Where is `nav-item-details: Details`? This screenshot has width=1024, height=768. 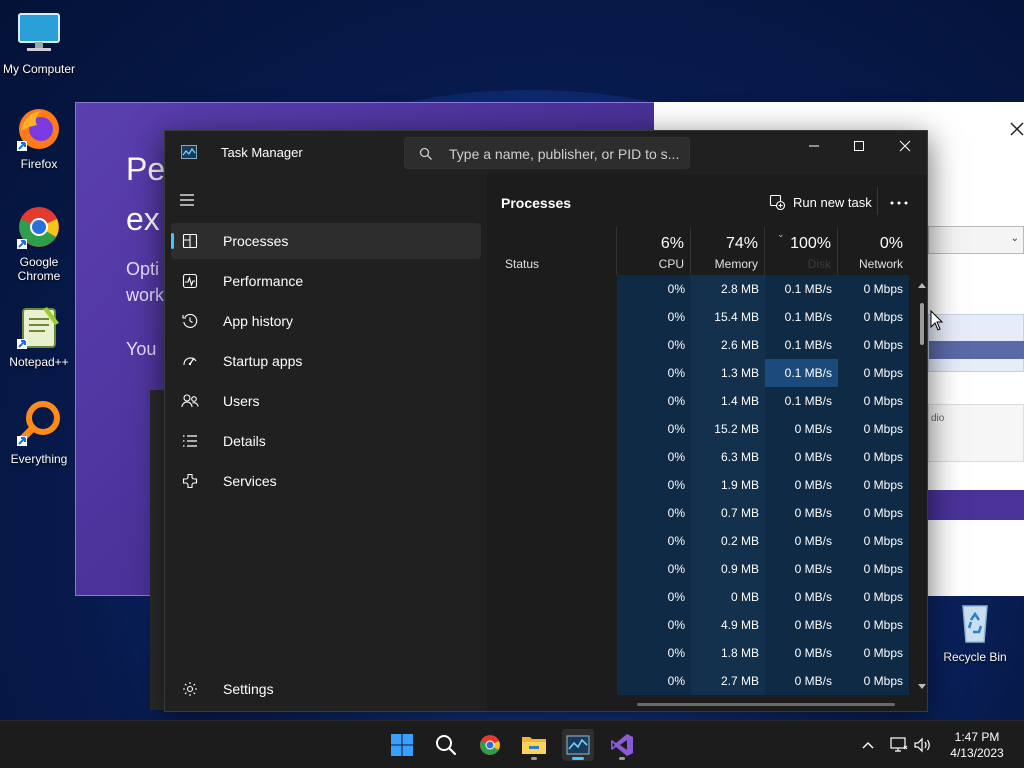
nav-item-details: Details is located at coordinates (326, 441).